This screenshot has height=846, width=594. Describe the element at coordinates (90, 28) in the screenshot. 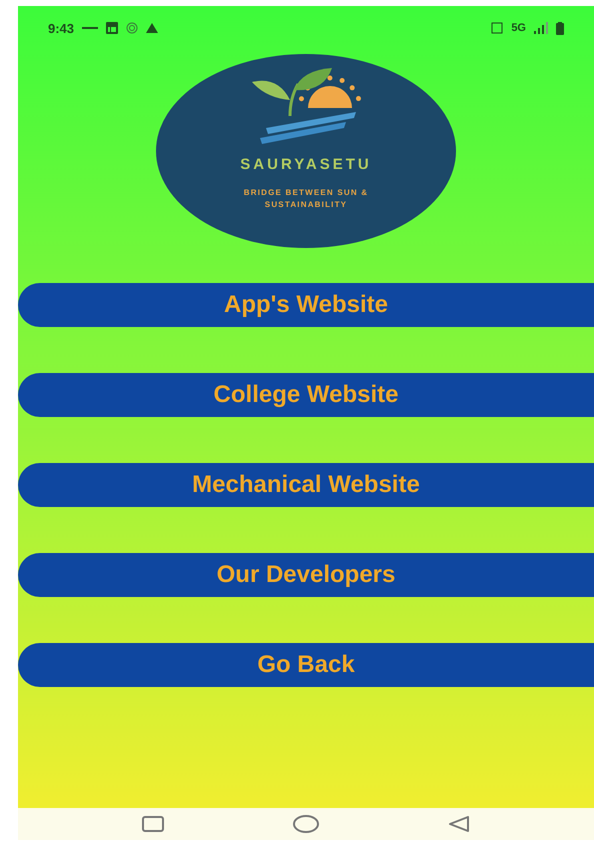

I see `dash-icon` at that location.